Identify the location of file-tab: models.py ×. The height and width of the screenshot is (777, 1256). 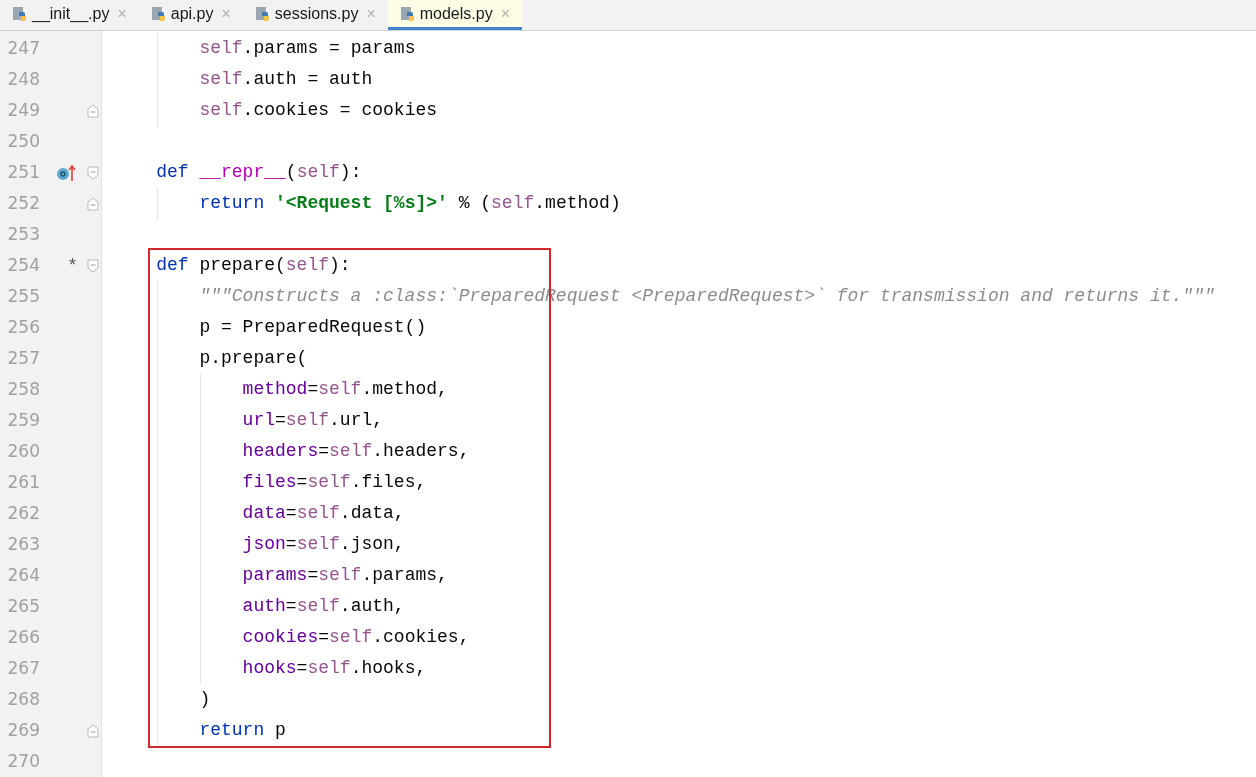
(454, 15).